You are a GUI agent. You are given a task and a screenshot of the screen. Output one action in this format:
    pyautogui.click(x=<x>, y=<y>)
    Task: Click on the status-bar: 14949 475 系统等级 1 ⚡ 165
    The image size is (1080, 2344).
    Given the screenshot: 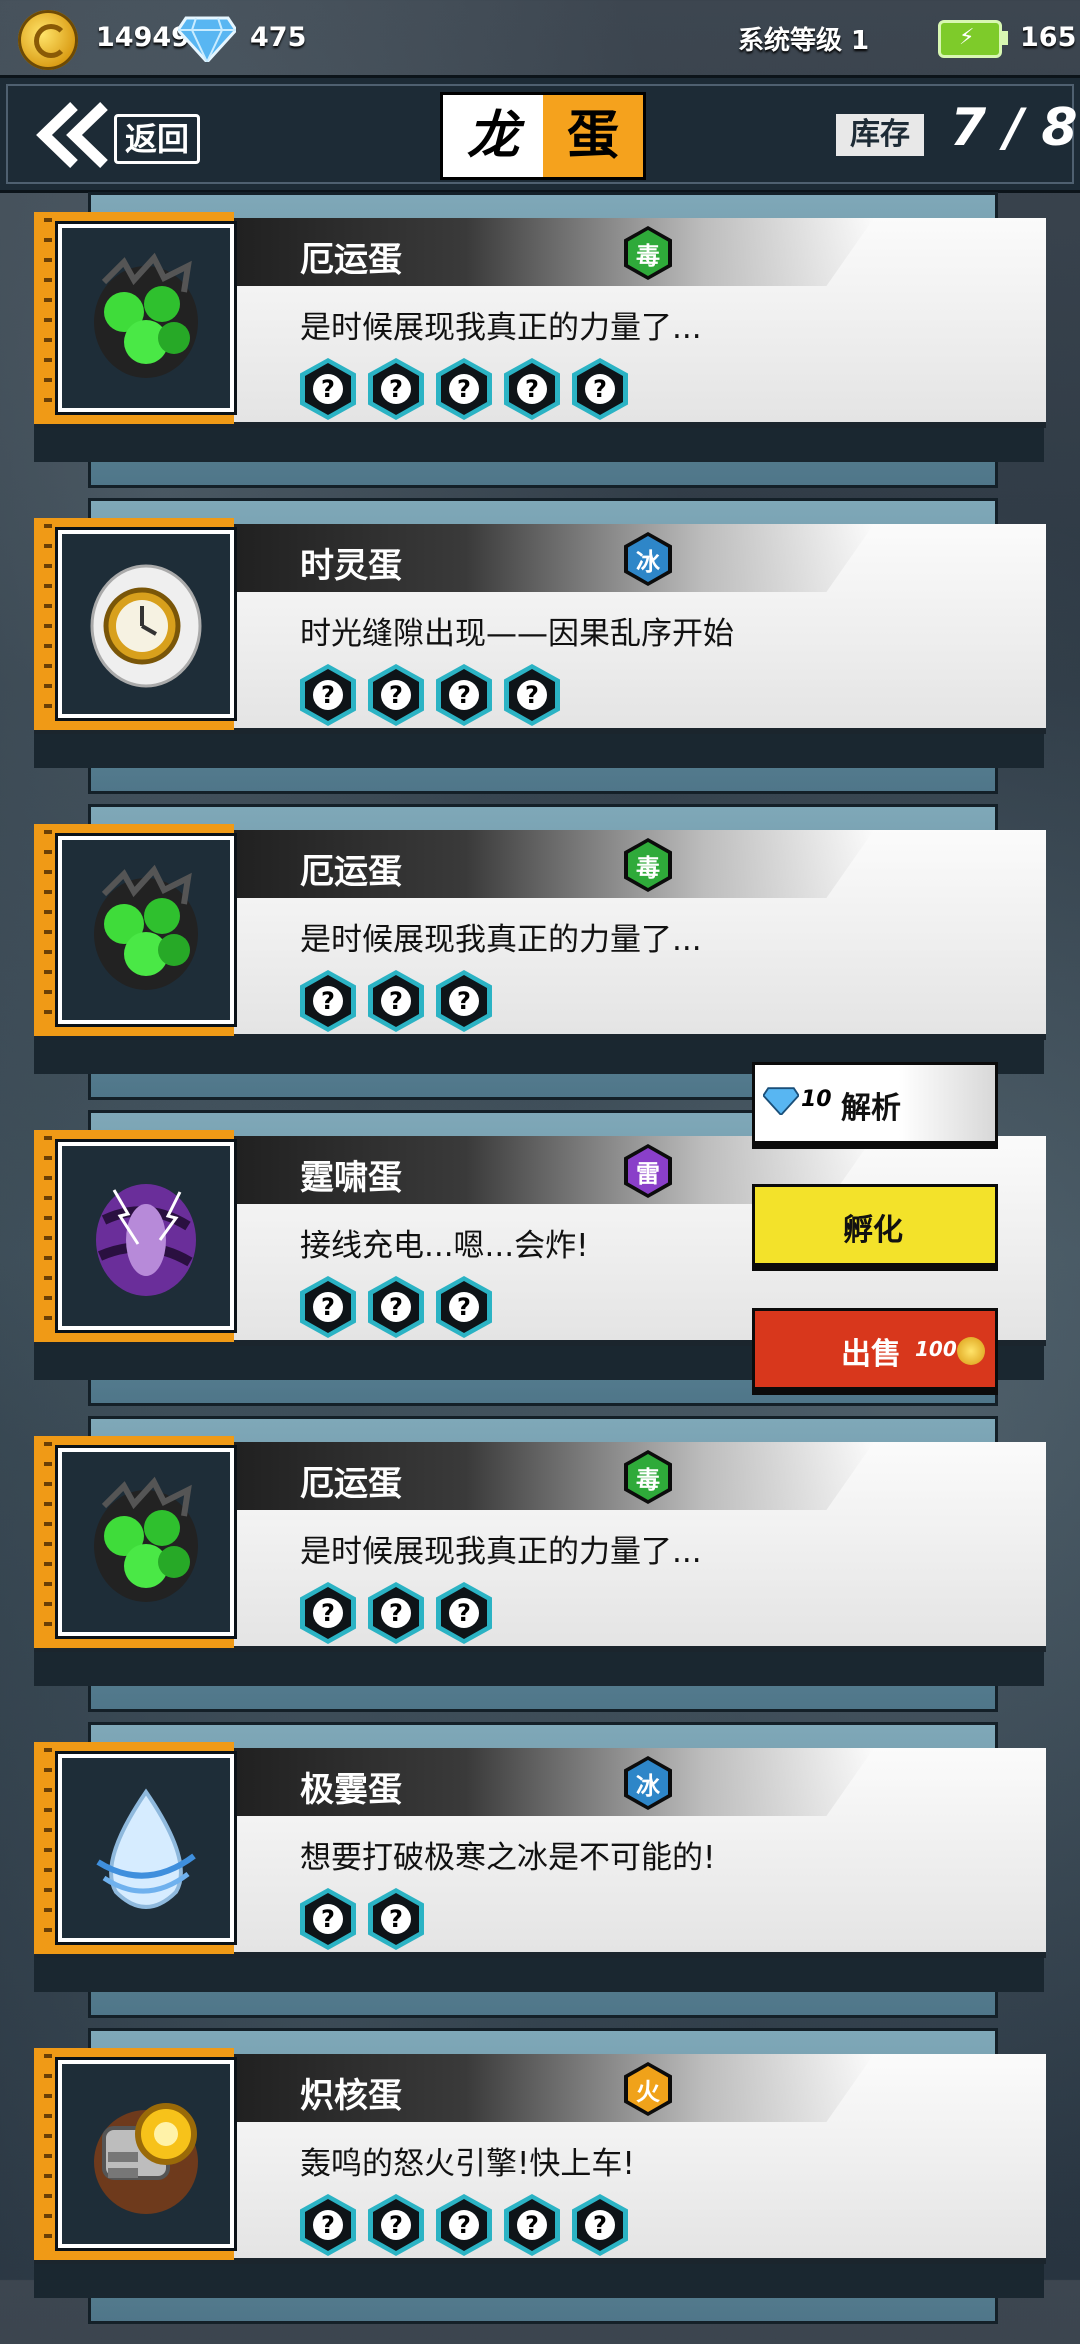 What is the action you would take?
    pyautogui.click(x=540, y=37)
    